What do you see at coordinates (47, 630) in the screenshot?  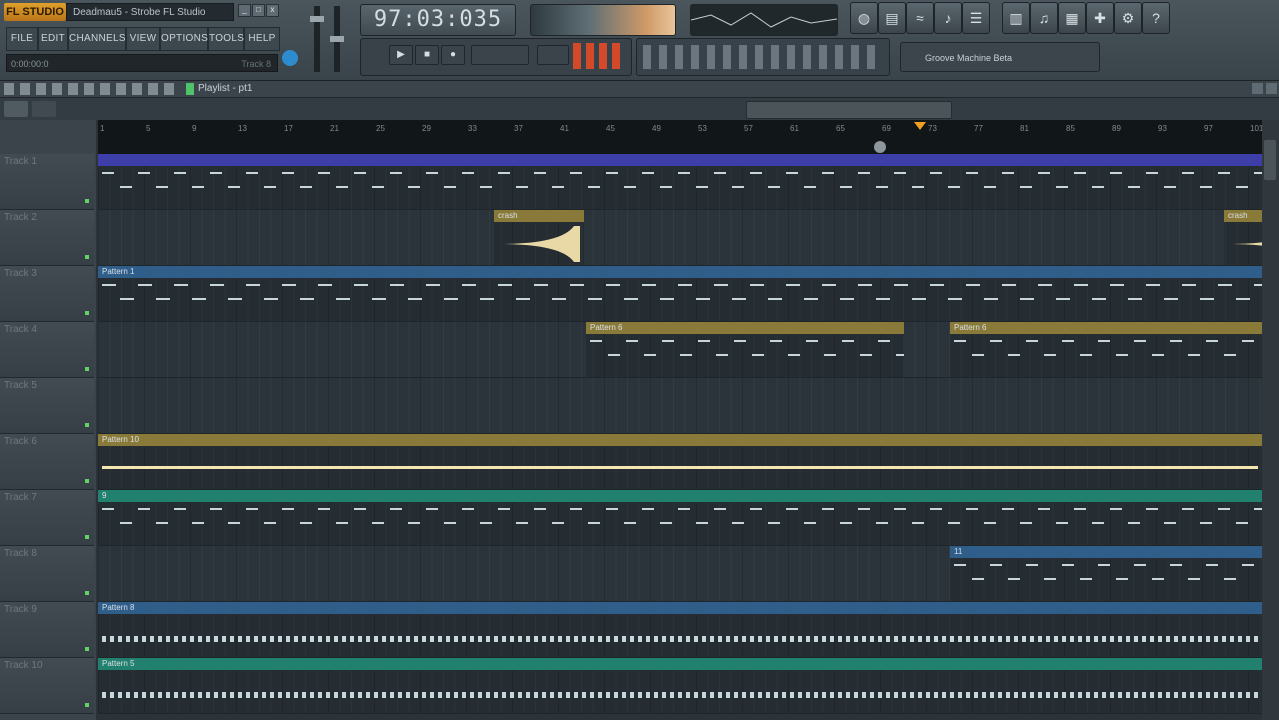 I see `track-header: Track 9` at bounding box center [47, 630].